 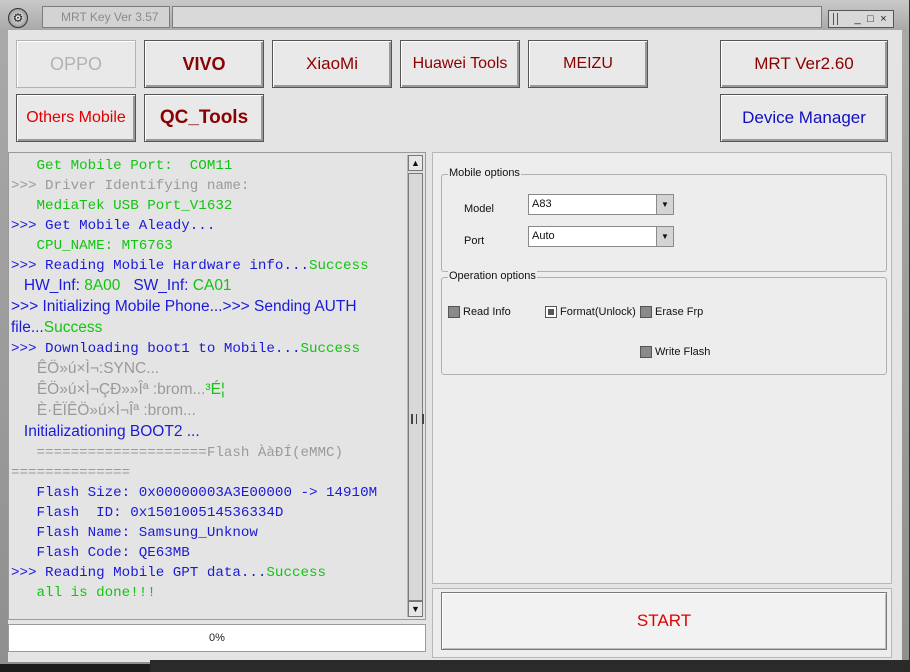 What do you see at coordinates (208, 328) in the screenshot?
I see `log-line: file...Success` at bounding box center [208, 328].